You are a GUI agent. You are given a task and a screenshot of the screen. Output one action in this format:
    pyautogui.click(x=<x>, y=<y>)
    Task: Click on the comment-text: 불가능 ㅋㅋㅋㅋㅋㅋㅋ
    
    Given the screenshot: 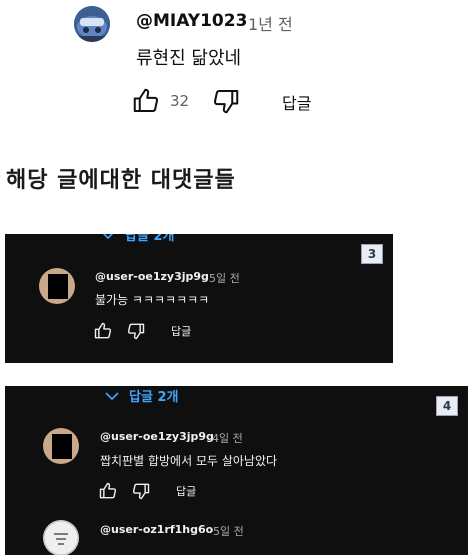 What is the action you would take?
    pyautogui.click(x=152, y=300)
    